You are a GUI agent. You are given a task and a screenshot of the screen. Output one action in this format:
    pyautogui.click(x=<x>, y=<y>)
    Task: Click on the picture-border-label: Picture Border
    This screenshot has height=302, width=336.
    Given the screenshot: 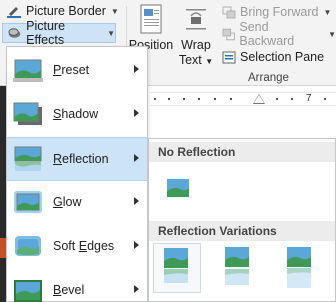 What is the action you would take?
    pyautogui.click(x=66, y=11)
    